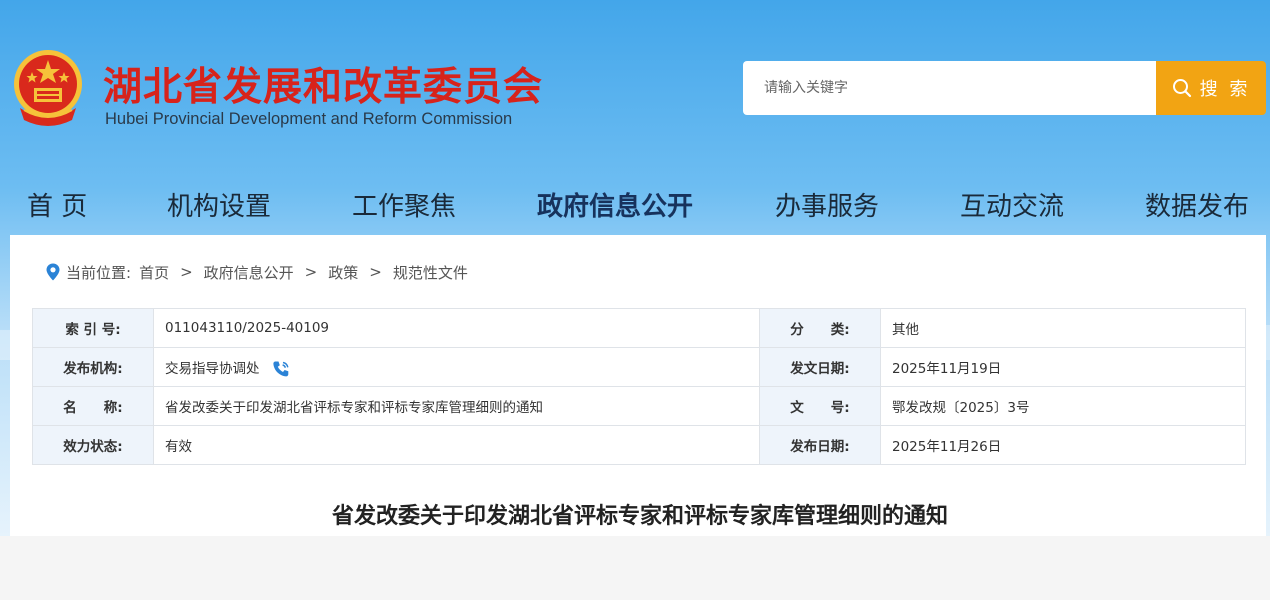 This screenshot has height=600, width=1270. Describe the element at coordinates (820, 367) in the screenshot. I see `issue-date-label: 发文日期:` at that location.